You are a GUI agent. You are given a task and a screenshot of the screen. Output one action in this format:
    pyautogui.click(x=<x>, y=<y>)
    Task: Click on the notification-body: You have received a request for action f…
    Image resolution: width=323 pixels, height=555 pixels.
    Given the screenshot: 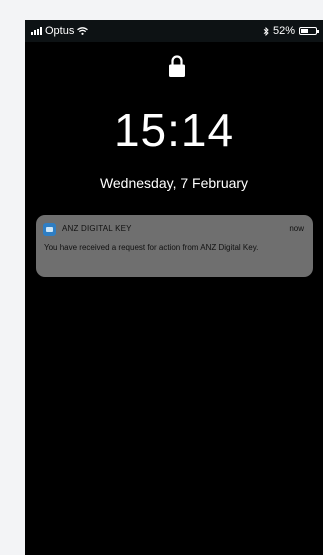 What is the action you would take?
    pyautogui.click(x=151, y=247)
    